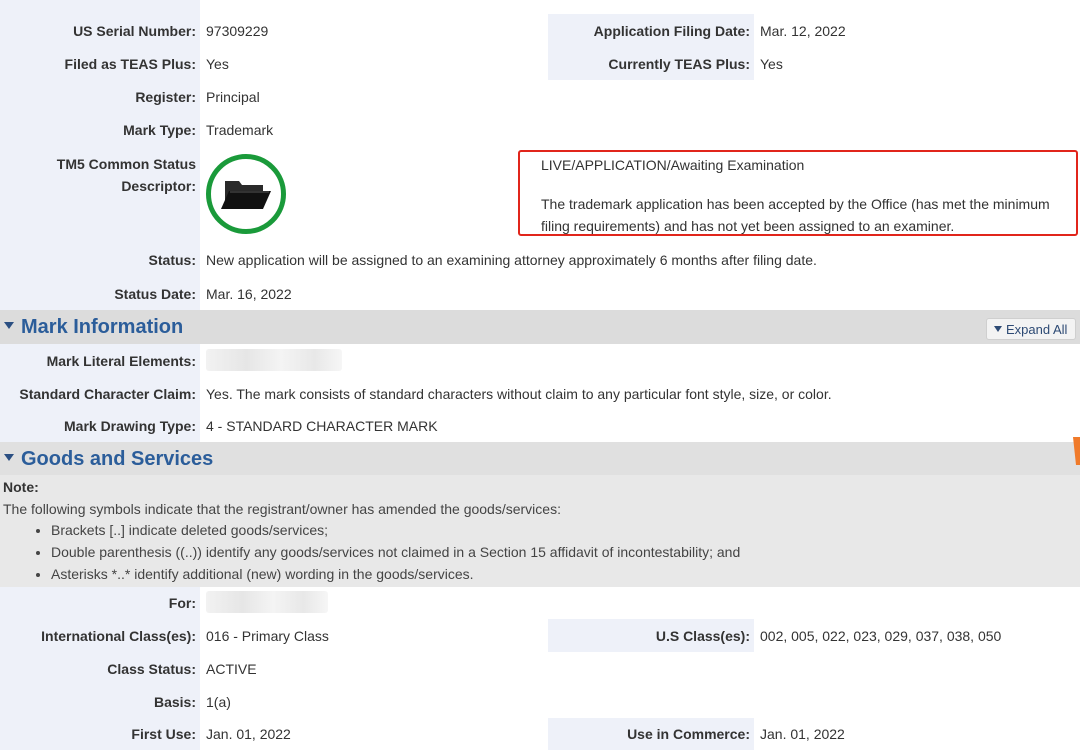 The height and width of the screenshot is (750, 1080). Describe the element at coordinates (540, 7) in the screenshot. I see `top-strip` at that location.